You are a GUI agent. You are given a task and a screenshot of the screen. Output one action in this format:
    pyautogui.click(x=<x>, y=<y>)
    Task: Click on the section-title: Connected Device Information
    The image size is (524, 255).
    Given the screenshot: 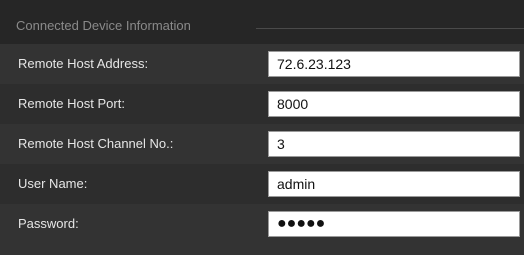 What is the action you would take?
    pyautogui.click(x=103, y=25)
    